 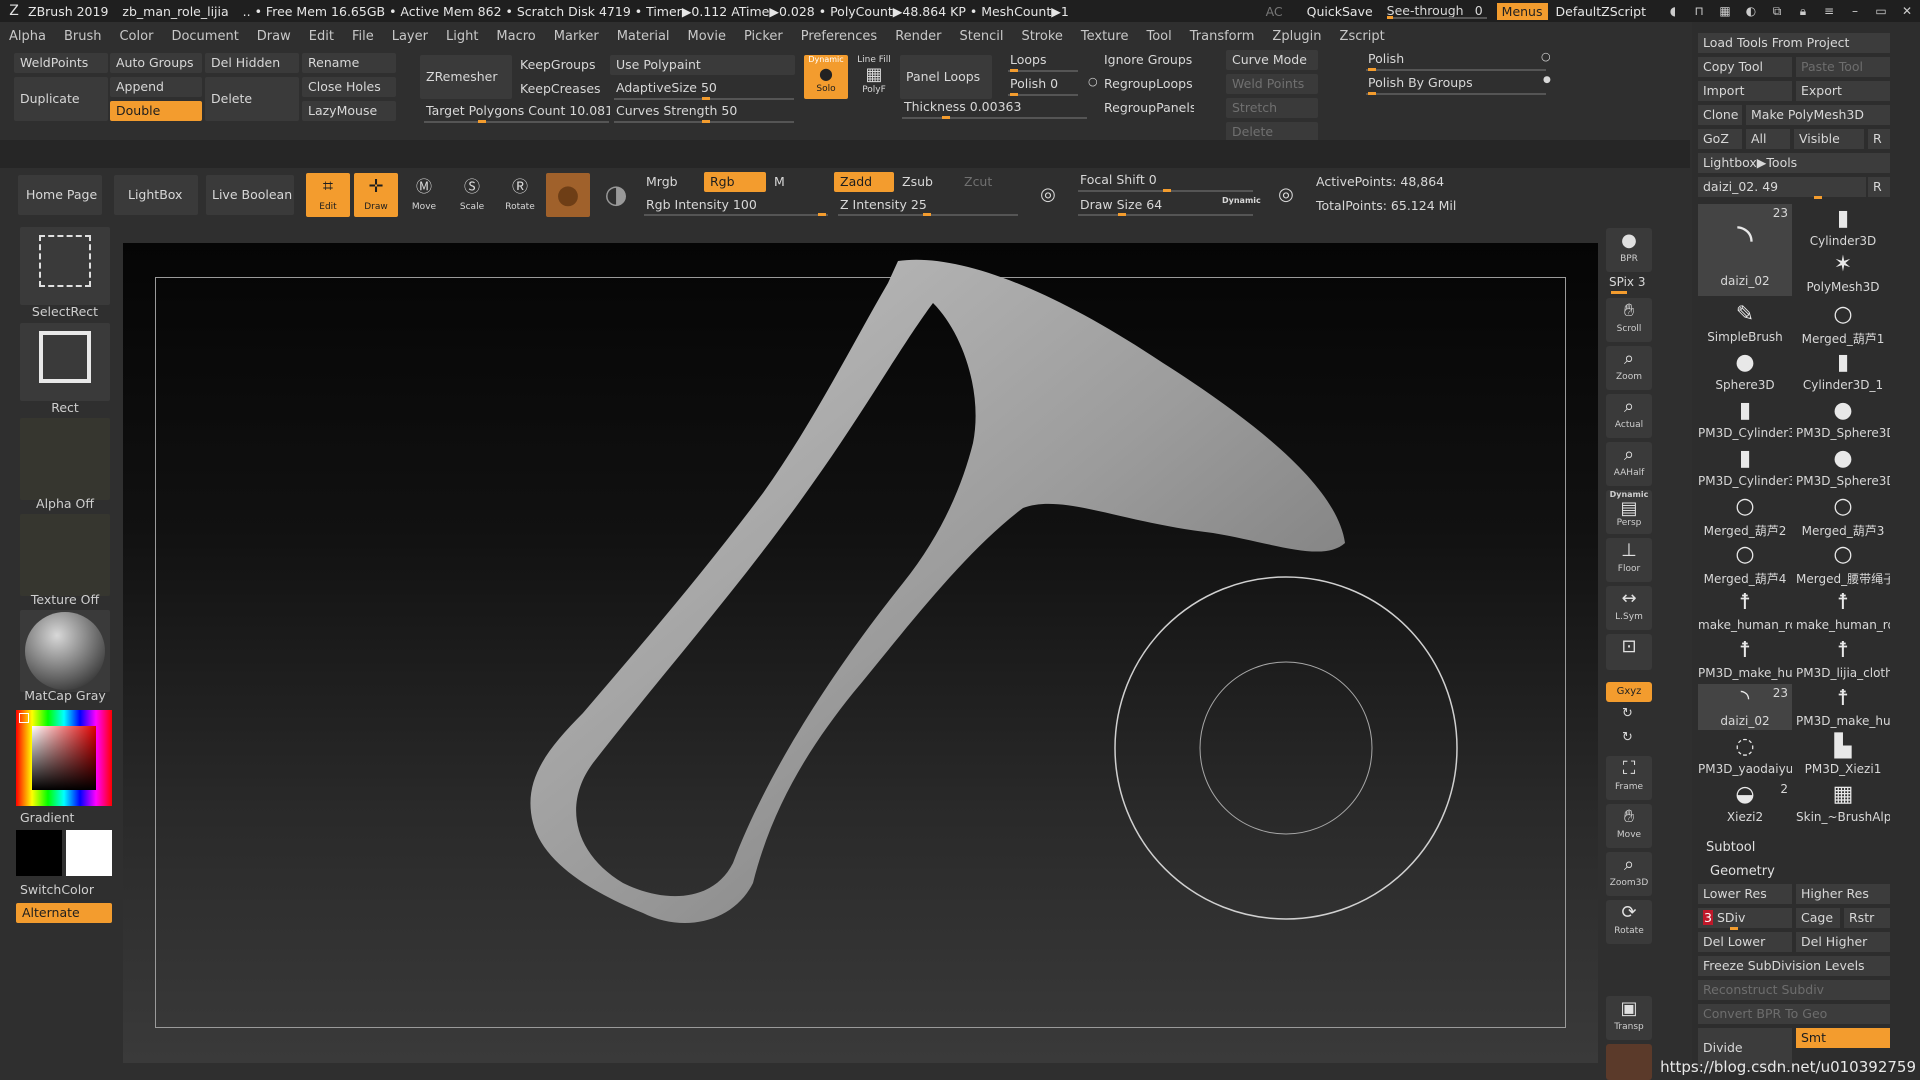 What do you see at coordinates (1272, 132) in the screenshot?
I see `curve-delete-button: Delete` at bounding box center [1272, 132].